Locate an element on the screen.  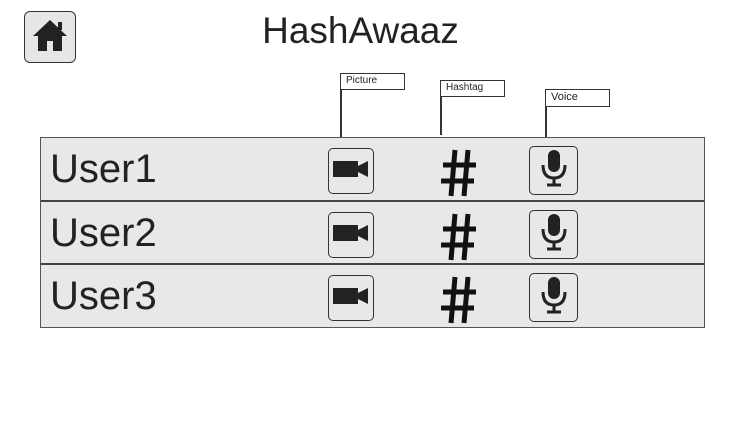
user-name: User3 is located at coordinates (103, 296).